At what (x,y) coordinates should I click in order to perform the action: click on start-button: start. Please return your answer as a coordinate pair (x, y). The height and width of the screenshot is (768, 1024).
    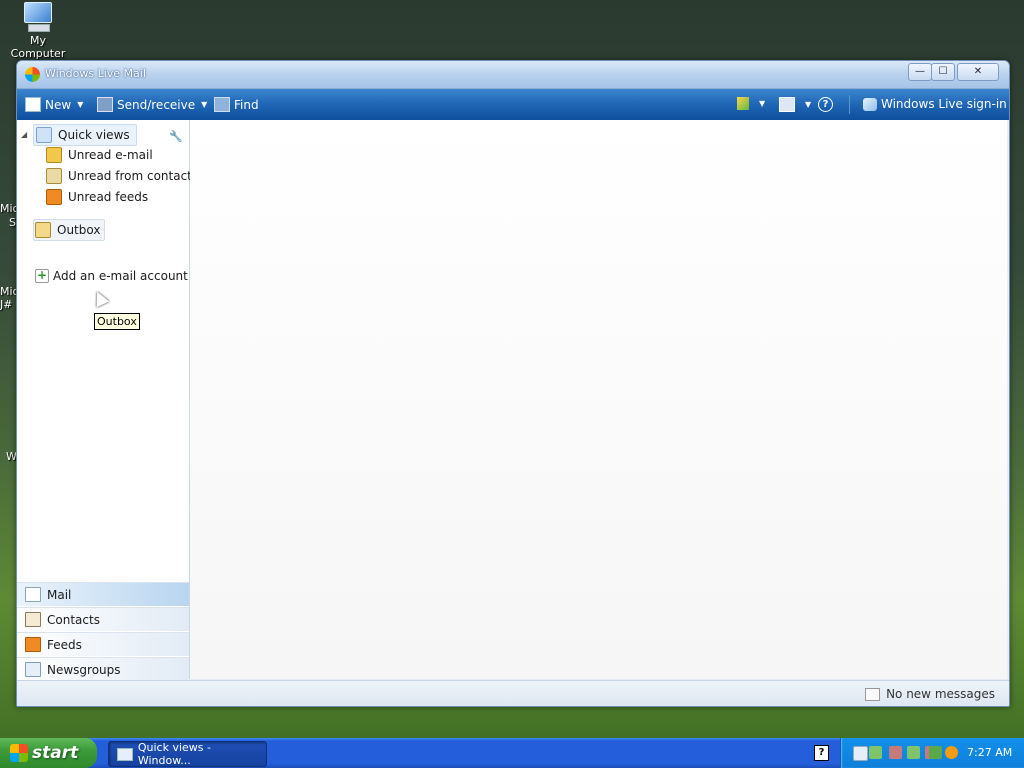
    Looking at the image, I should click on (48, 753).